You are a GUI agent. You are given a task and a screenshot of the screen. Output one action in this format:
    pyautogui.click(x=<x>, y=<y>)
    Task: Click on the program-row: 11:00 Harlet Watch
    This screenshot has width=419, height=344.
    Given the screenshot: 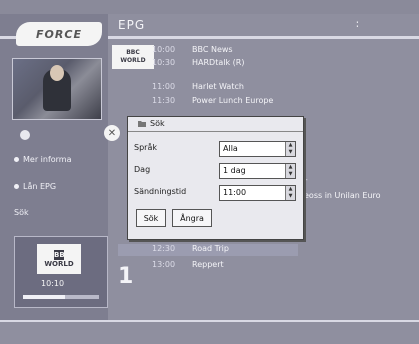 What is the action you would take?
    pyautogui.click(x=268, y=88)
    